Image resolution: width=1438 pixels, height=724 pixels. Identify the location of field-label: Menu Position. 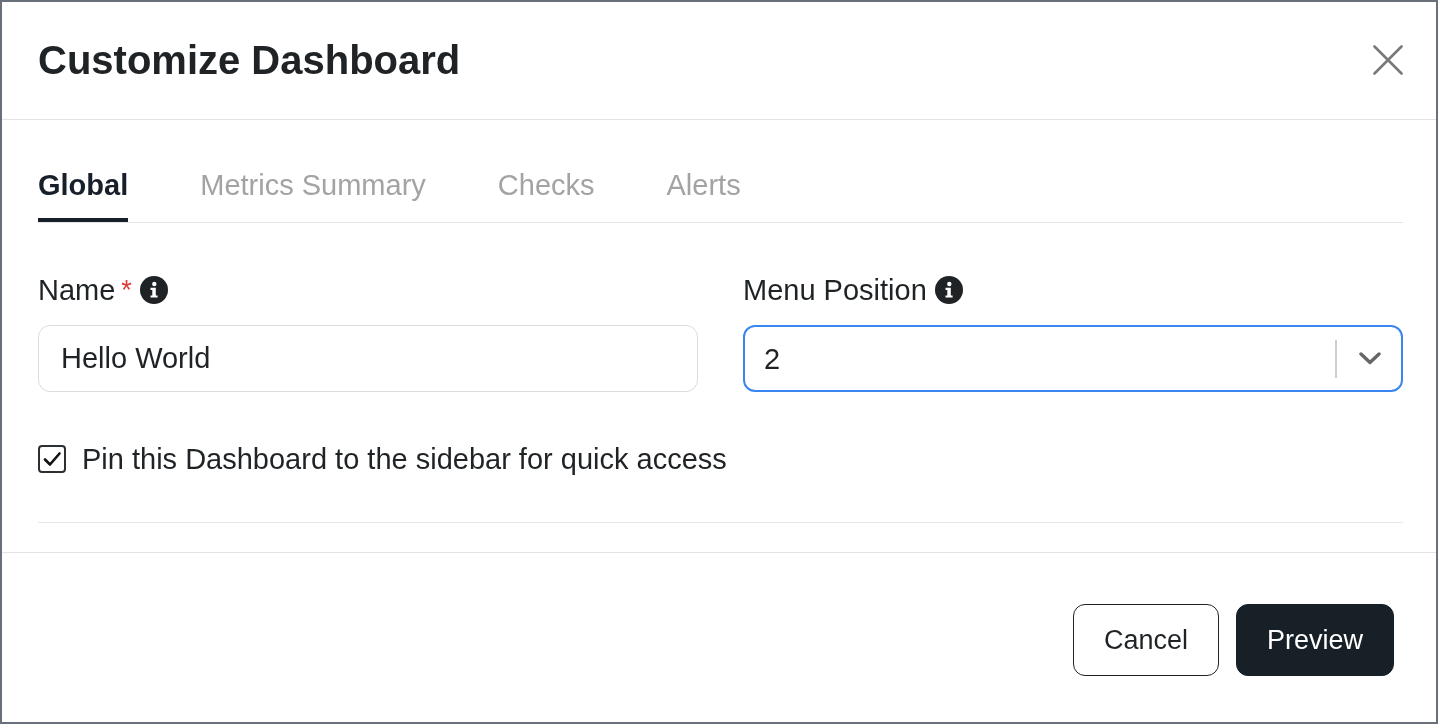
(835, 290).